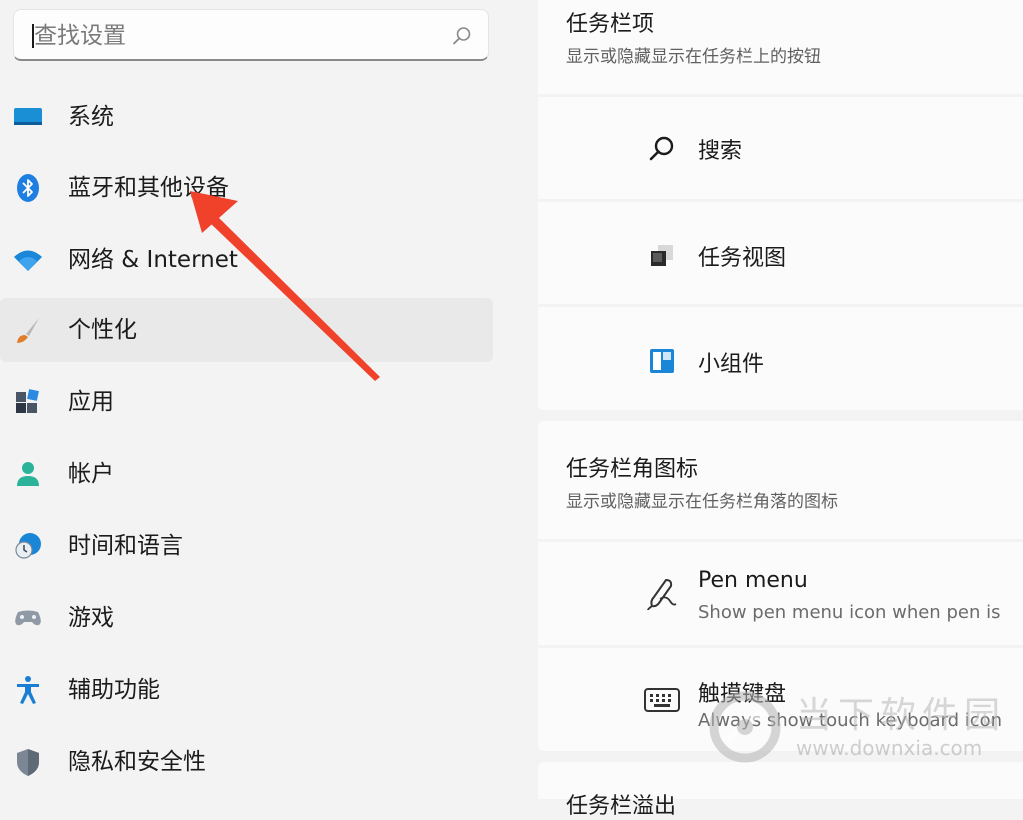  I want to click on section-title: 任务栏溢出, so click(621, 806).